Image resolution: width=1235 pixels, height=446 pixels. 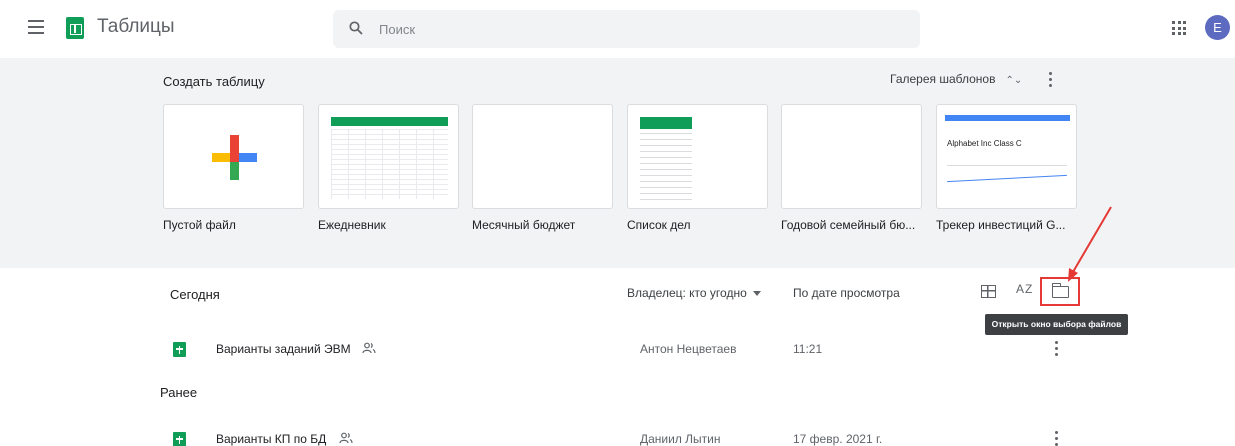 I want to click on owner-filter-label: Владелец: кто угодно, so click(x=687, y=293).